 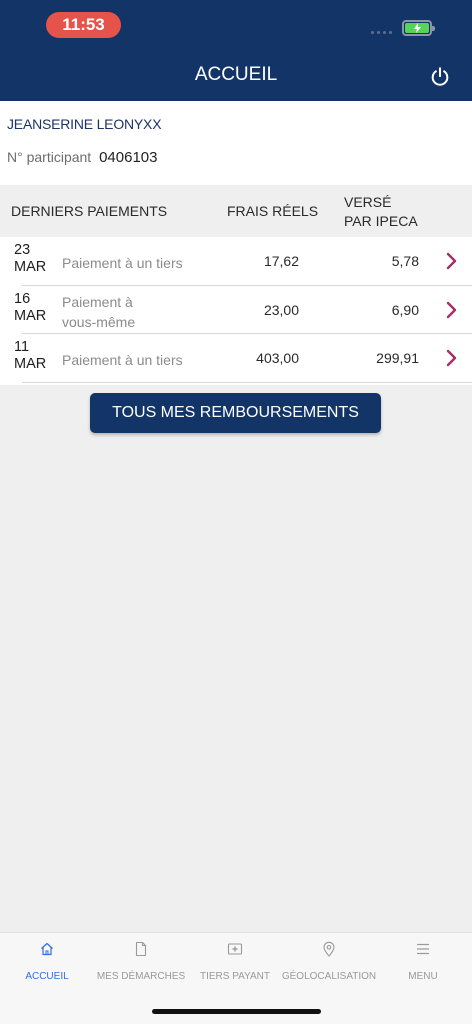 What do you see at coordinates (423, 976) in the screenshot?
I see `tab-label: MENU` at bounding box center [423, 976].